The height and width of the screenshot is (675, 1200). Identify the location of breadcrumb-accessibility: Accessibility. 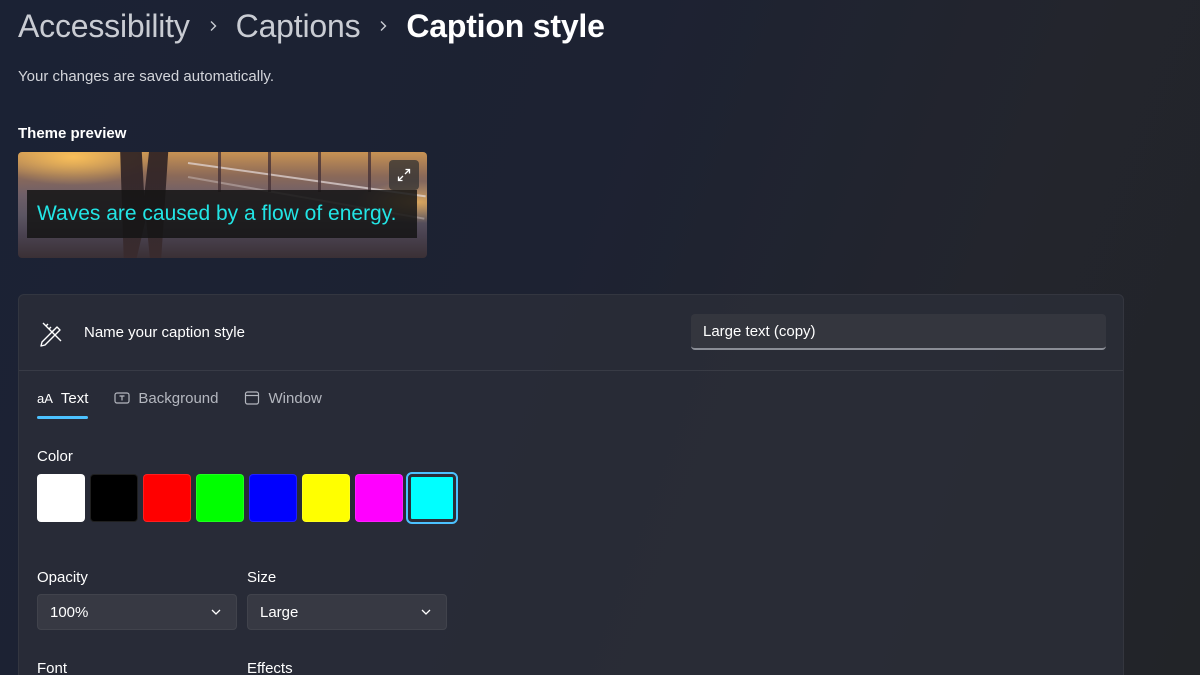
(104, 26).